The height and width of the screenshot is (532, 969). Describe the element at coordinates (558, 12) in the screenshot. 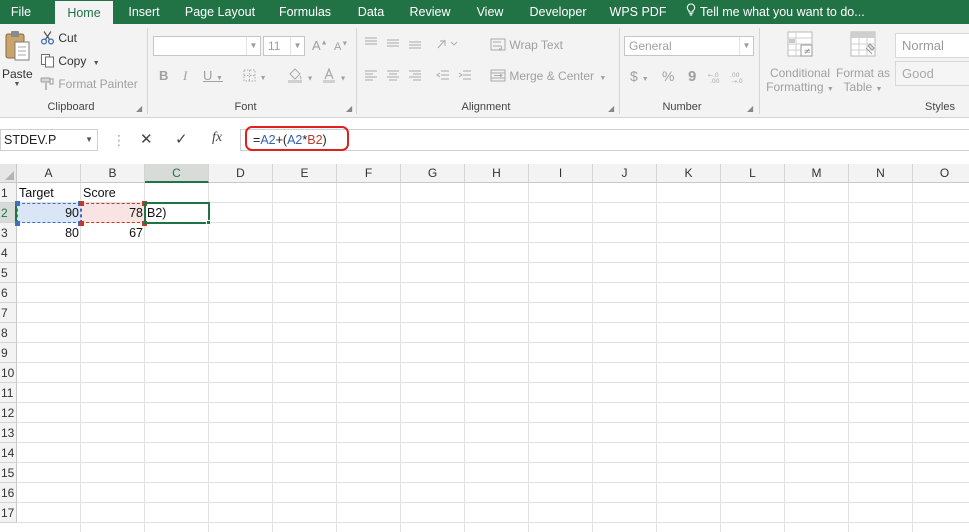

I see `tab-developer: Developer` at that location.